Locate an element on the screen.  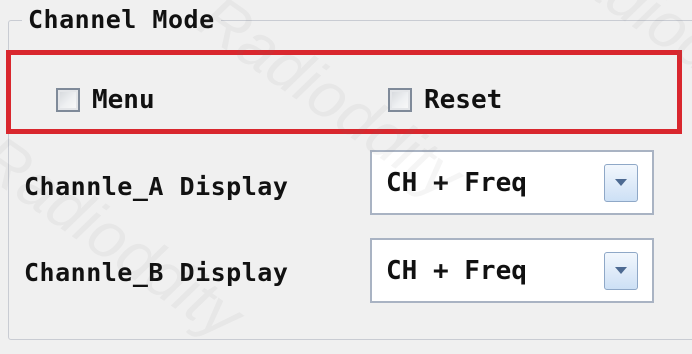
channel-b-display-select: CH + Freq is located at coordinates (512, 270).